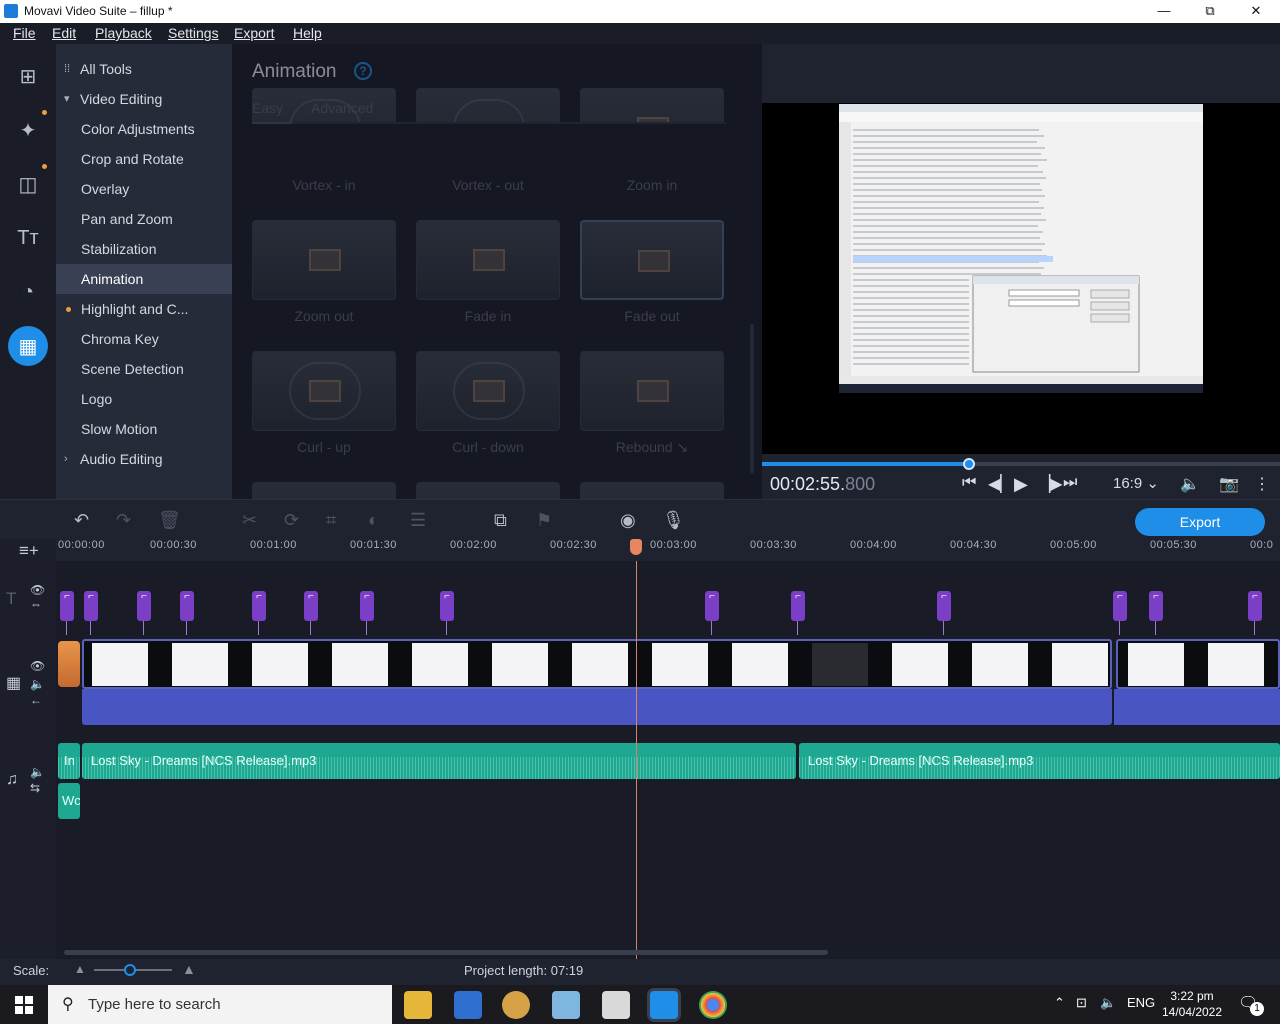  I want to click on import-icon: ⊞, so click(28, 76).